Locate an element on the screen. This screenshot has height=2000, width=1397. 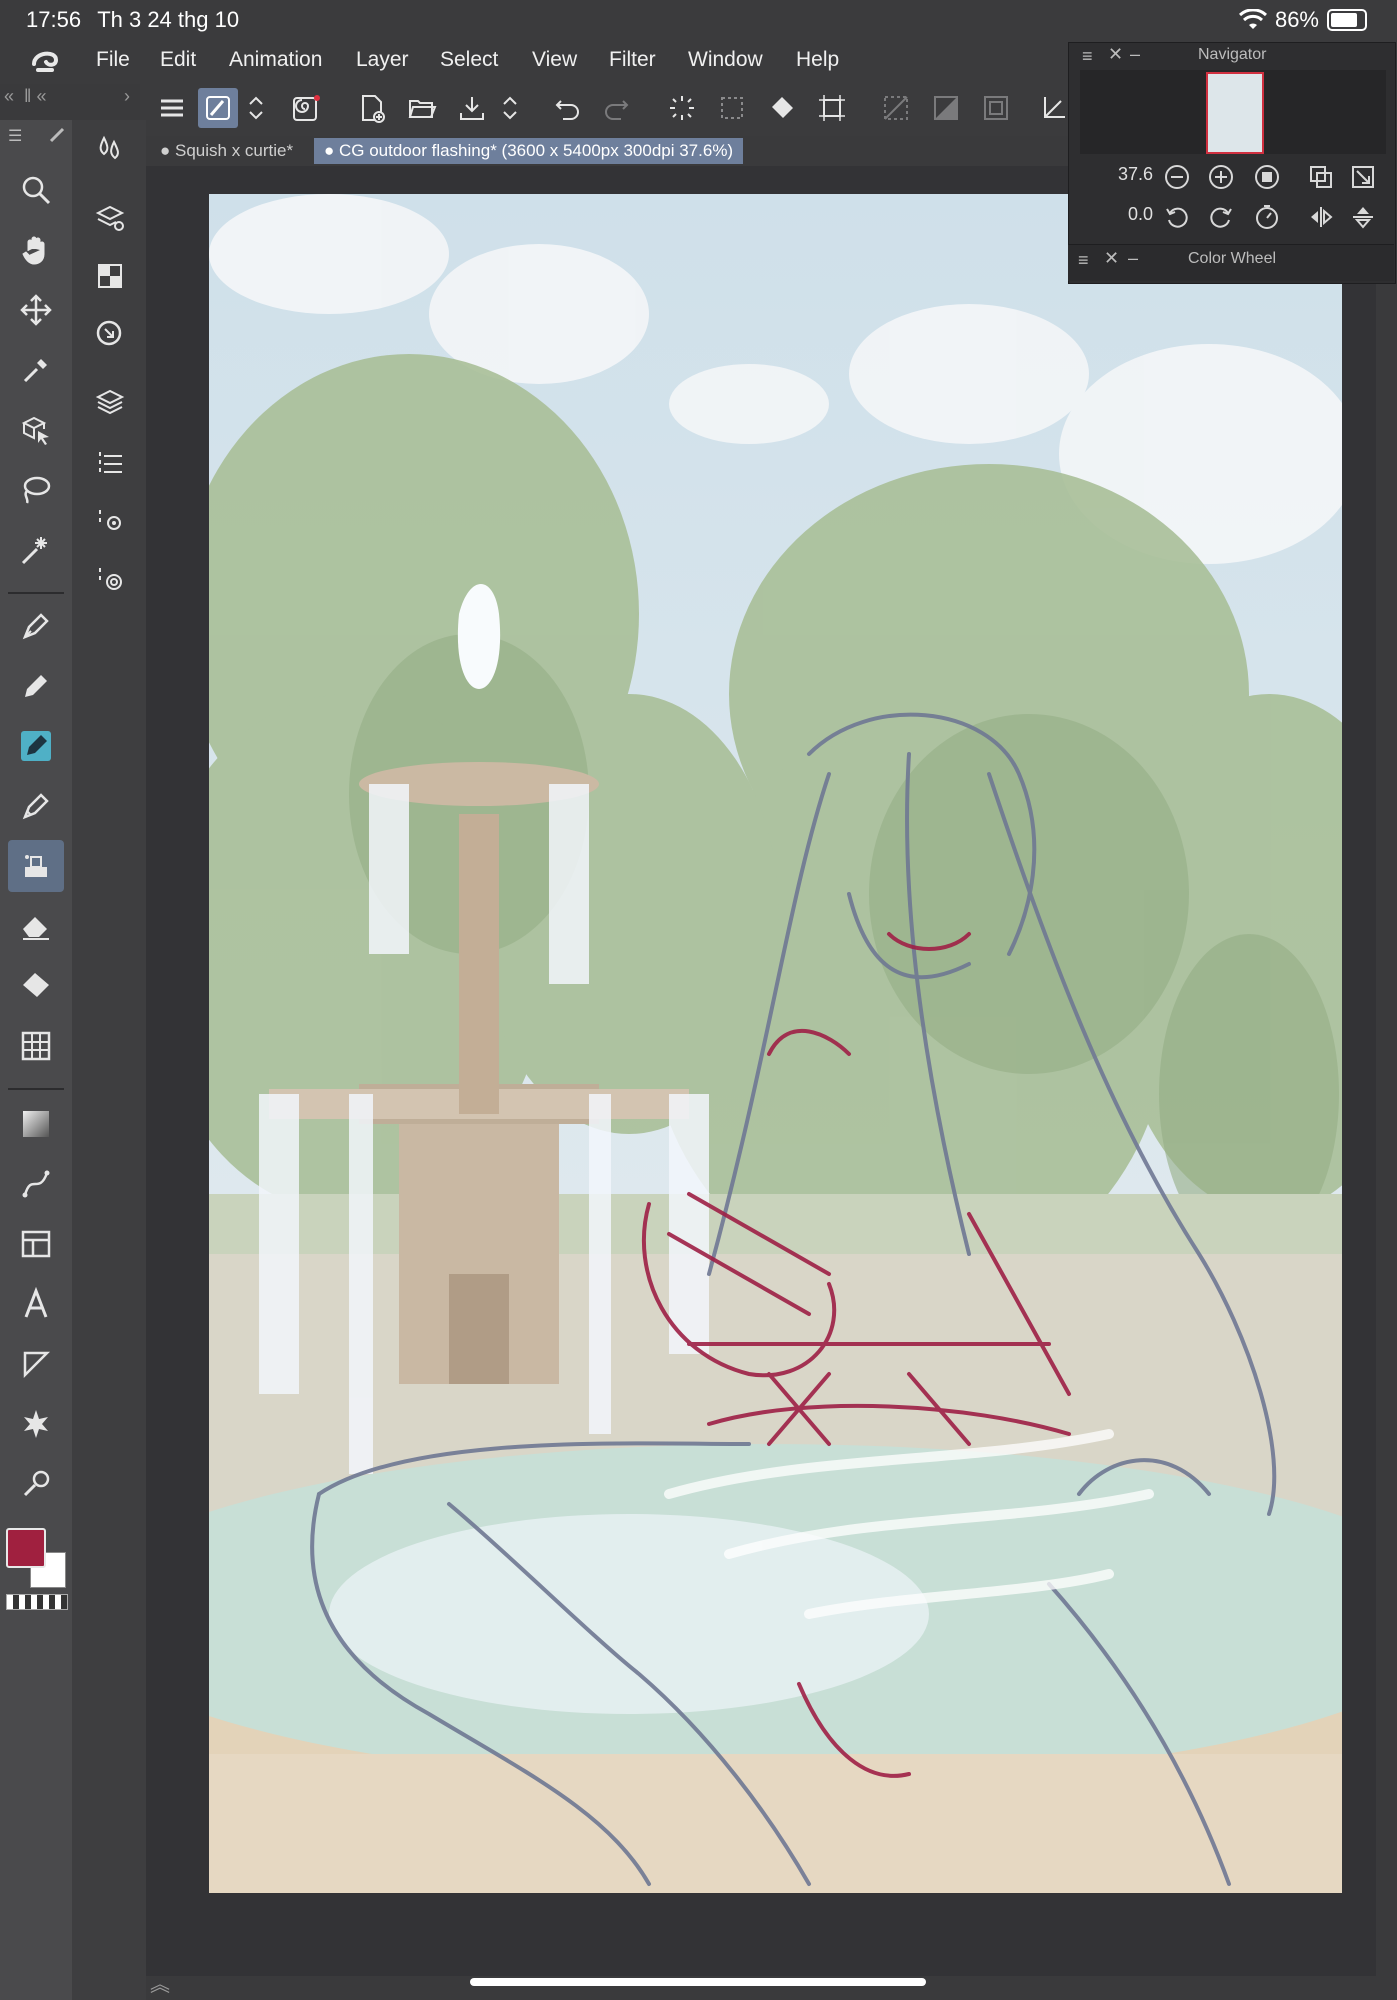
hamburger-menu-button is located at coordinates (172, 108).